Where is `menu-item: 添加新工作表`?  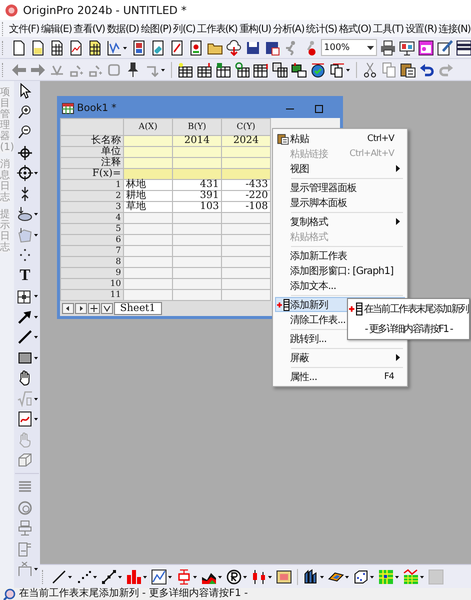 menu-item: 添加新工作表 is located at coordinates (340, 255).